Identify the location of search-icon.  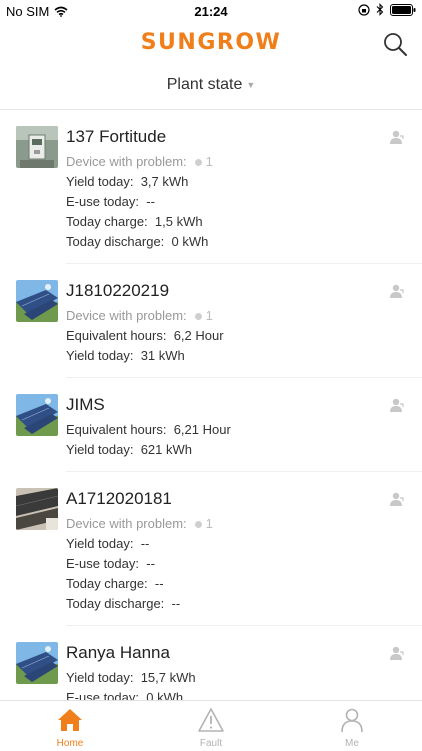
(395, 44).